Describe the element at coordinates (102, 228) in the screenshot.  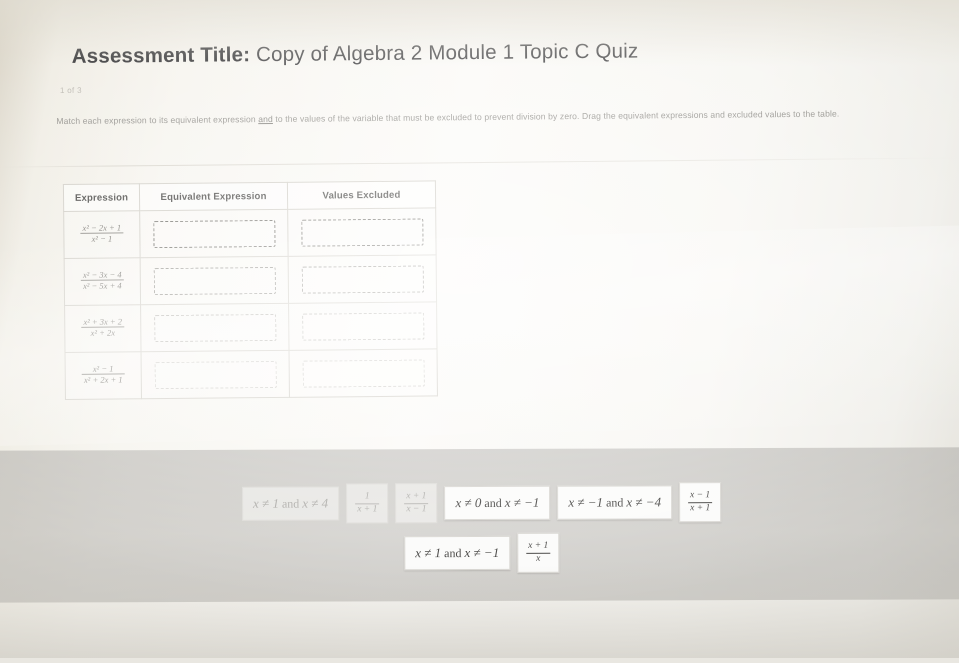
I see `expression-numerator: x² − 2x + 1` at that location.